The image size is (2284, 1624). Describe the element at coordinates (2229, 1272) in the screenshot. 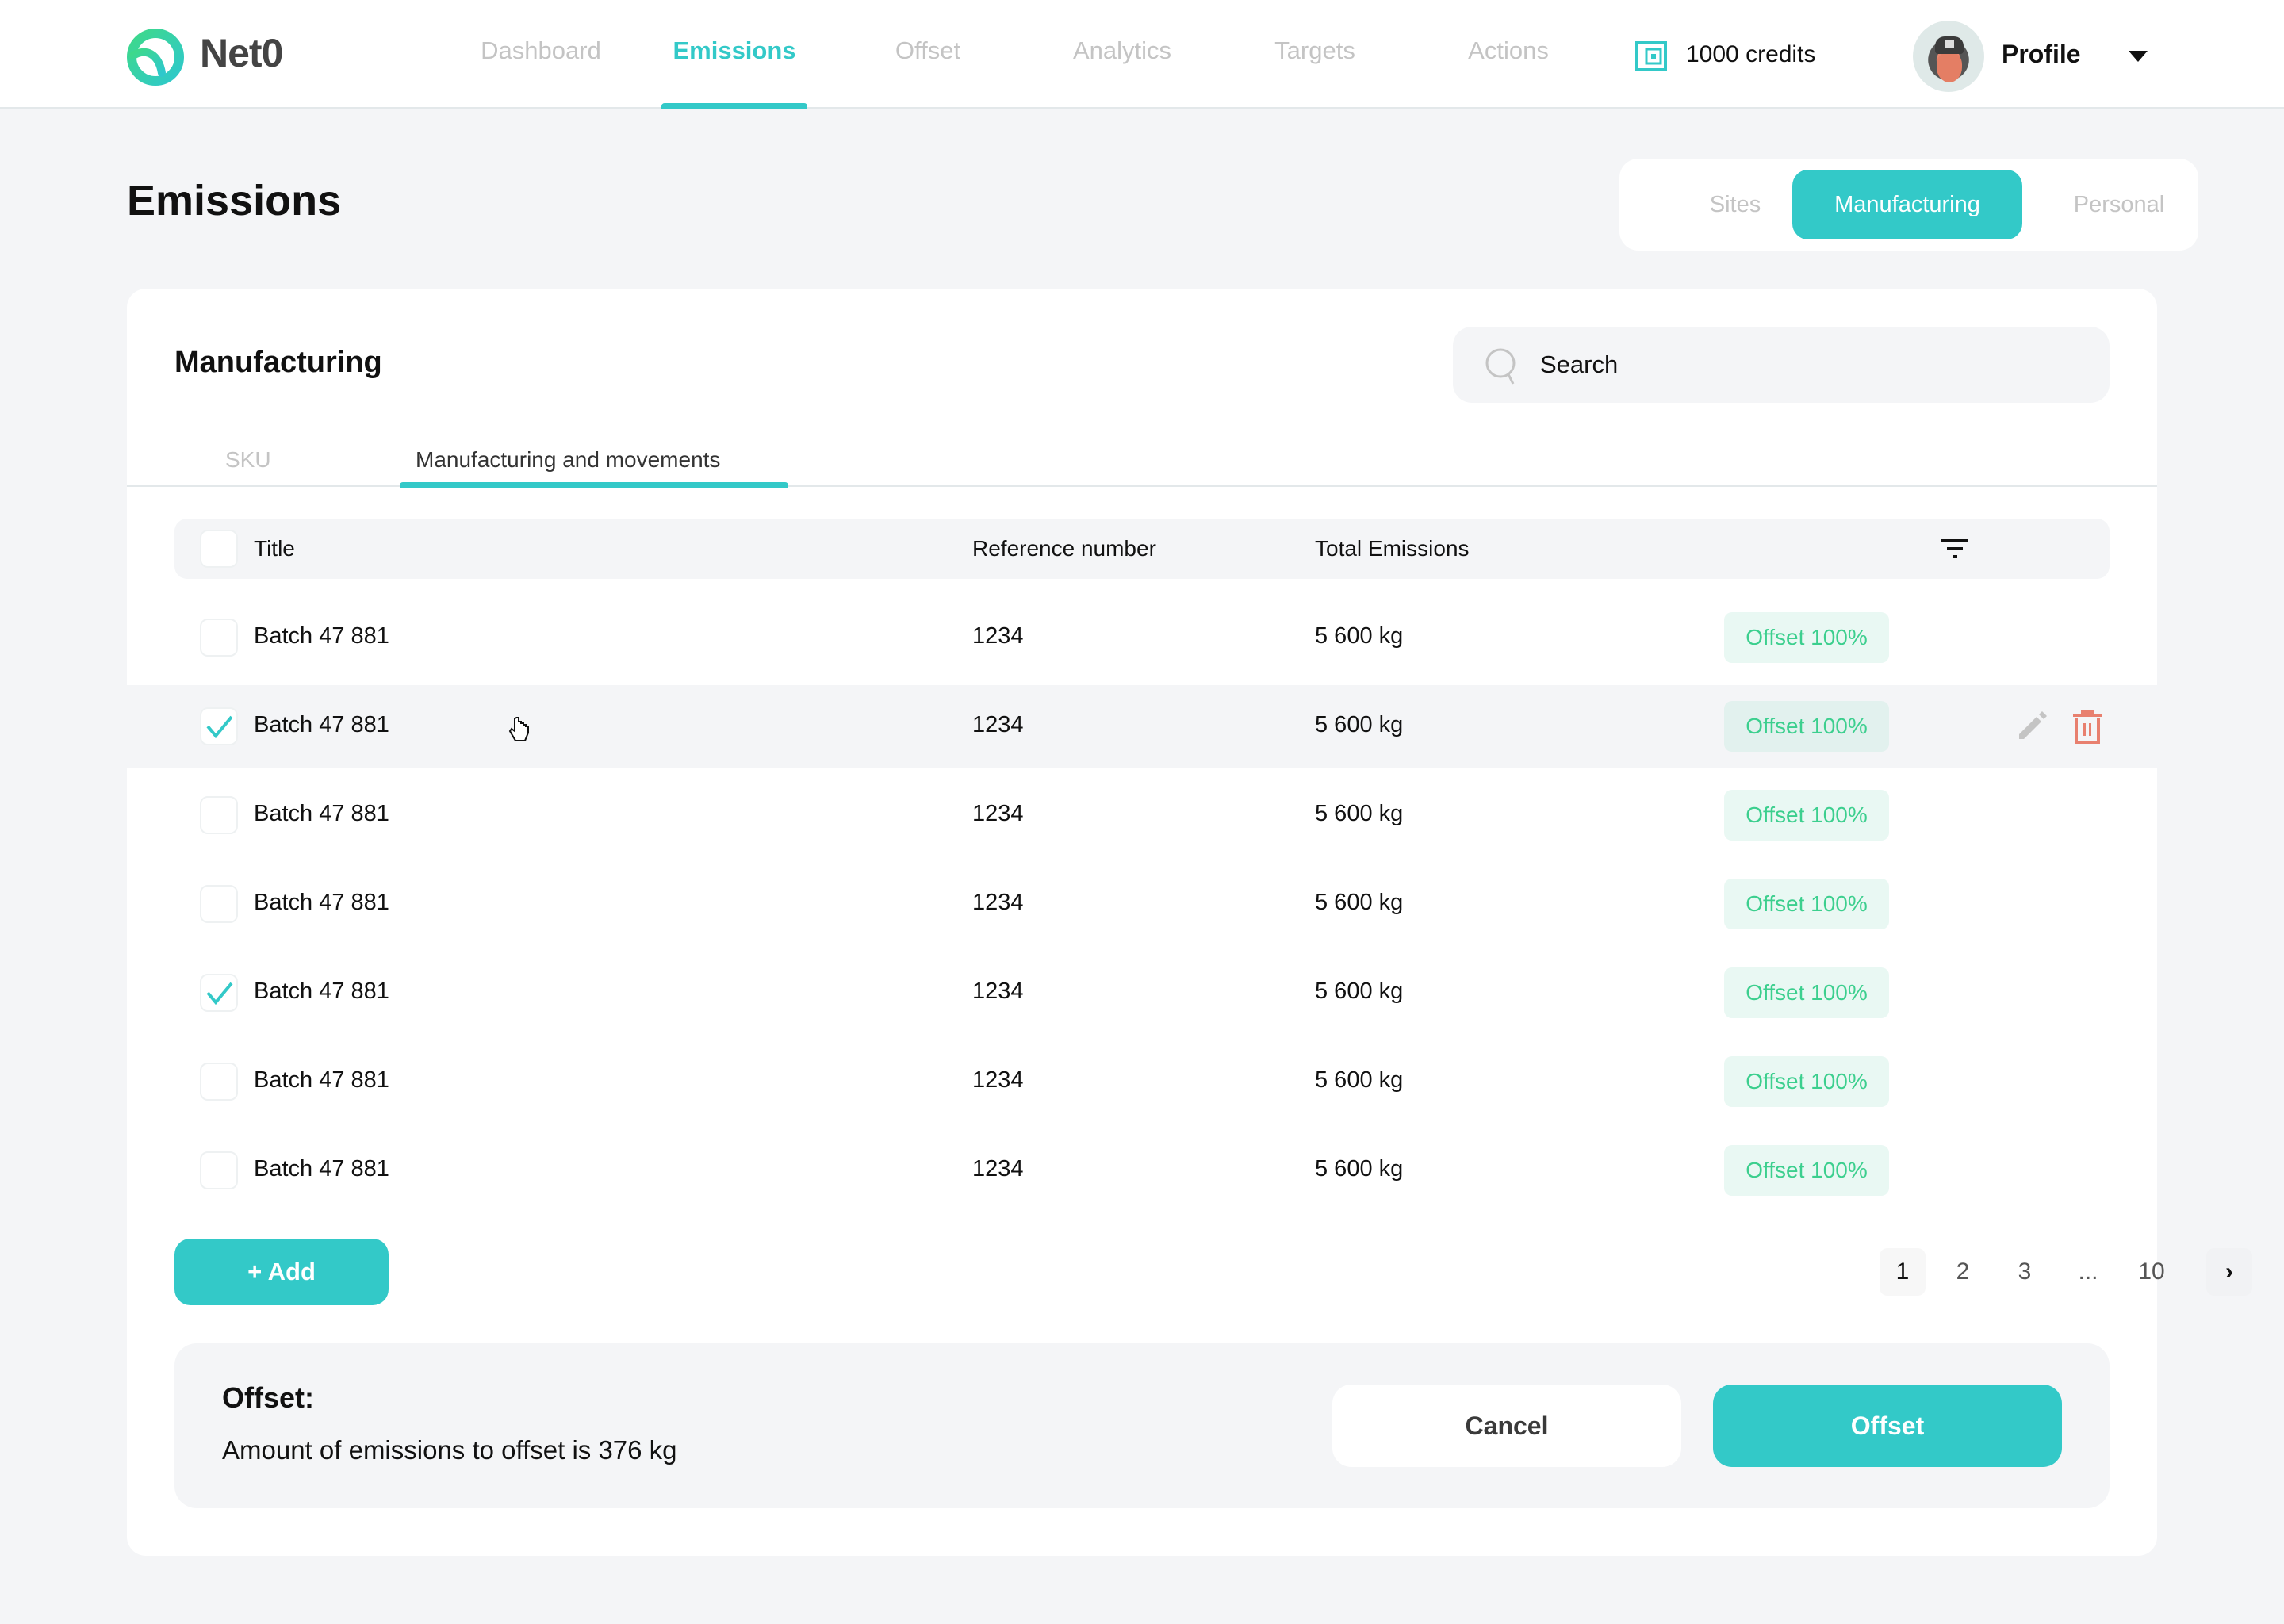

I see `chevron-right-icon: ›` at that location.